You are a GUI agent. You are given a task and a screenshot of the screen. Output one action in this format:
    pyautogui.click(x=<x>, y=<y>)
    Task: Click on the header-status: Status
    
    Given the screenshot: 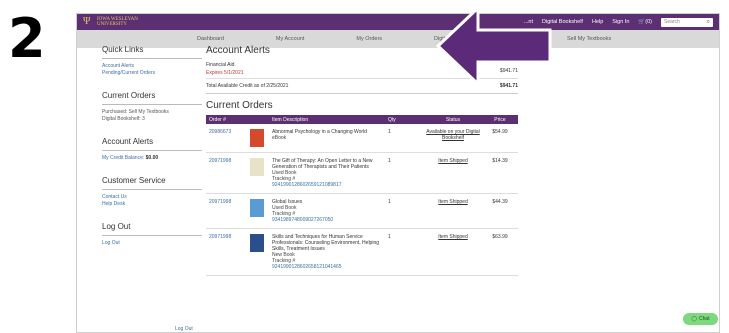 What is the action you would take?
    pyautogui.click(x=453, y=119)
    